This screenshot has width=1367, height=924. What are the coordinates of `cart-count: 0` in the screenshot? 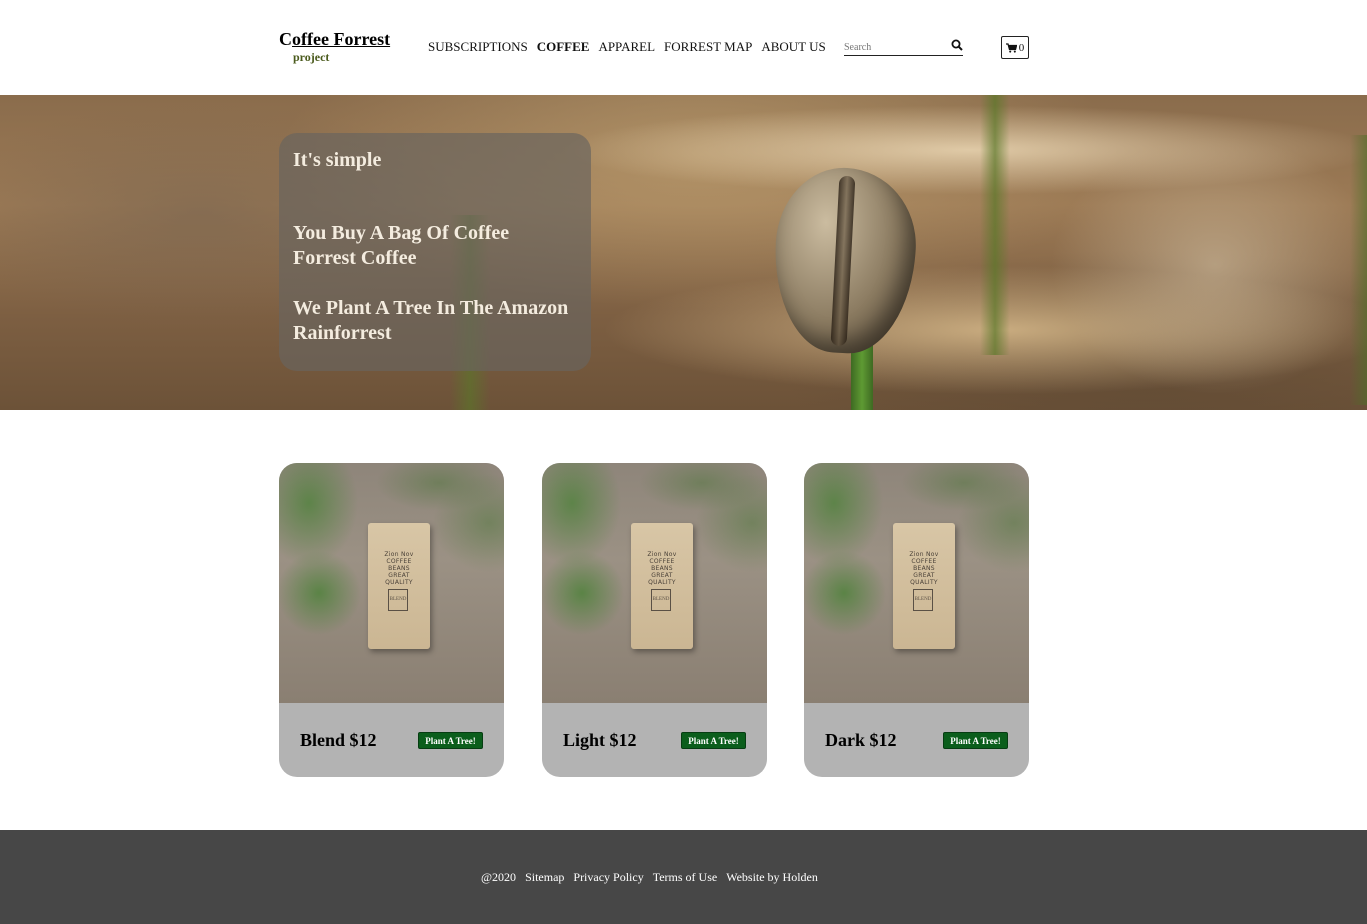 It's located at (1021, 47).